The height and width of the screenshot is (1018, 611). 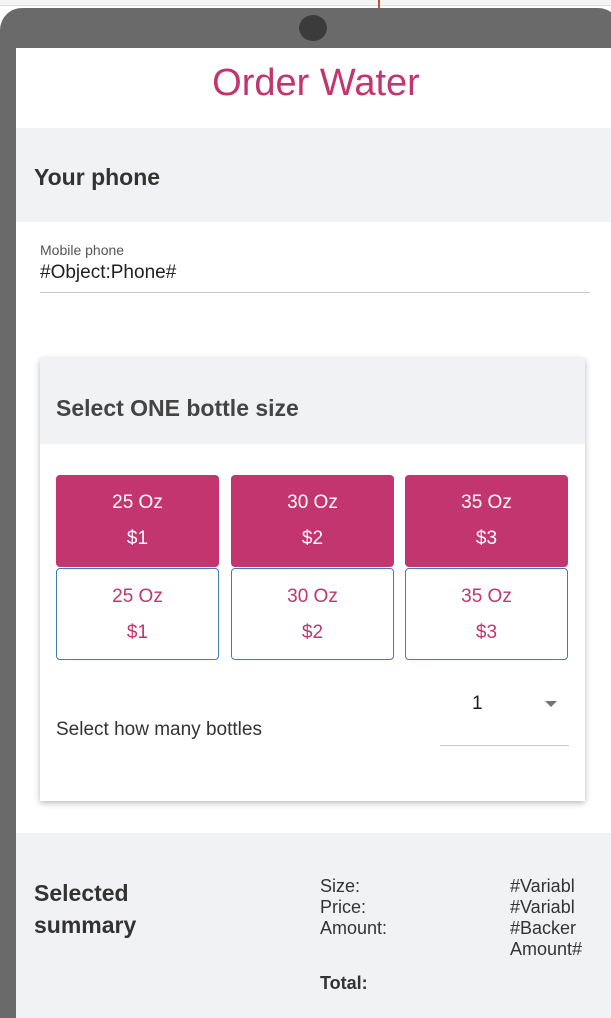 I want to click on quantity-value: 1, so click(x=477, y=703).